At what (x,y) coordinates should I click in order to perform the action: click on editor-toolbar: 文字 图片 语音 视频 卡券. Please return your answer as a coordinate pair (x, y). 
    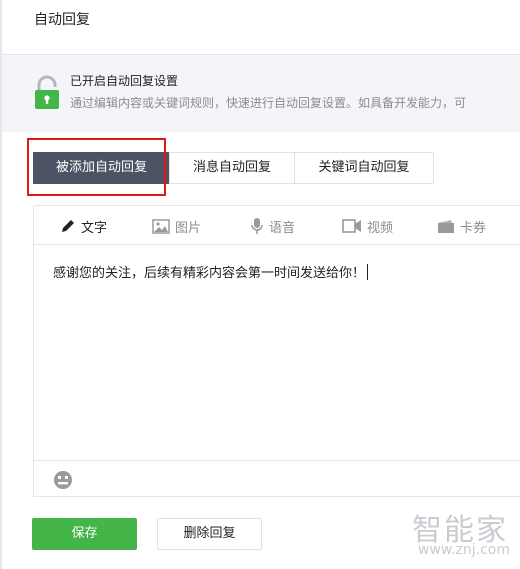
    Looking at the image, I should click on (277, 225).